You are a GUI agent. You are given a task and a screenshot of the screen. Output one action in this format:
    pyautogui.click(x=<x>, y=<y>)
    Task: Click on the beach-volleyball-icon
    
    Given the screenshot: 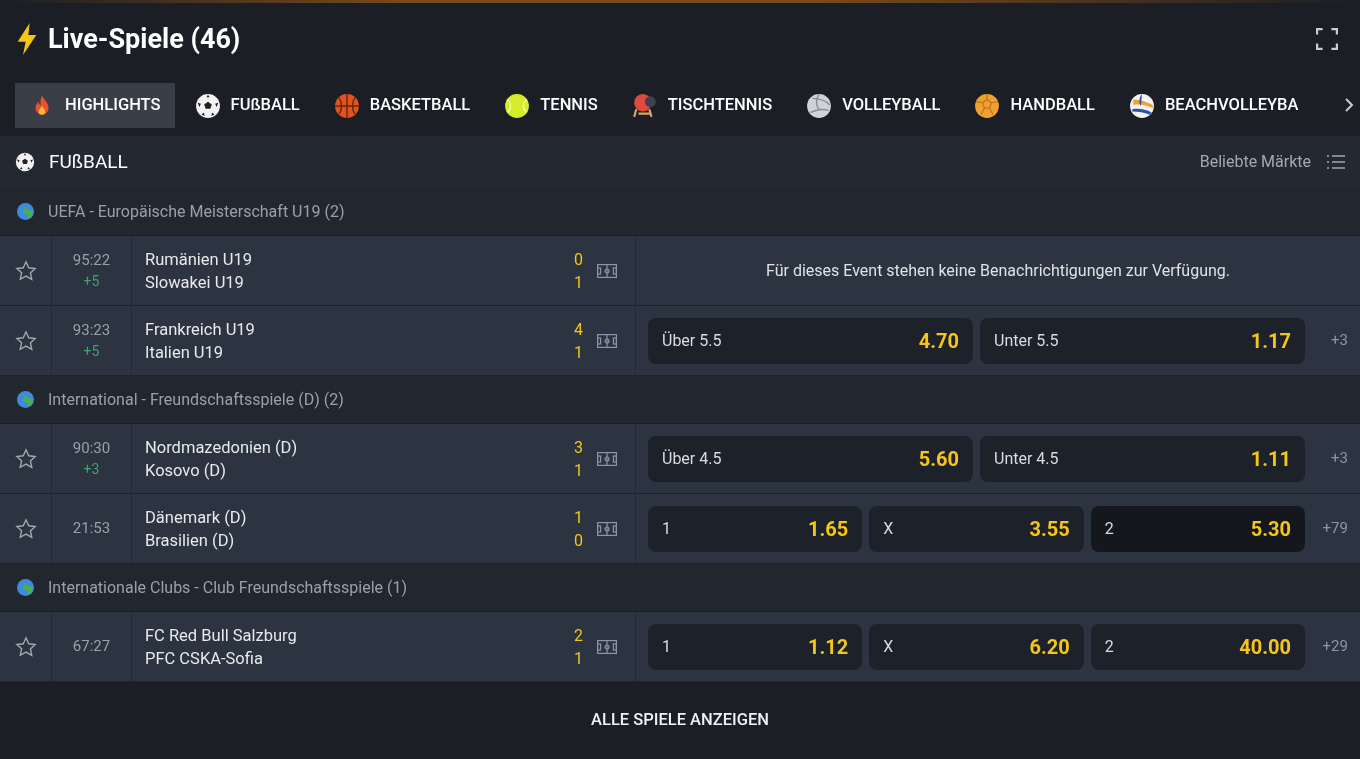 What is the action you would take?
    pyautogui.click(x=1141, y=105)
    